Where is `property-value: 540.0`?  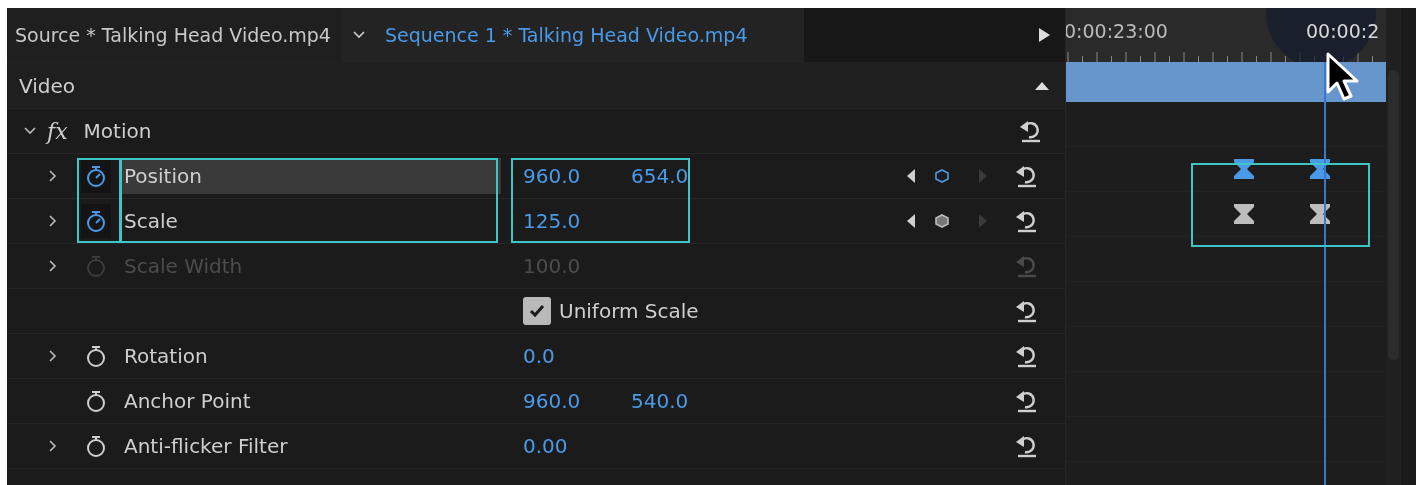
property-value: 540.0 is located at coordinates (685, 401).